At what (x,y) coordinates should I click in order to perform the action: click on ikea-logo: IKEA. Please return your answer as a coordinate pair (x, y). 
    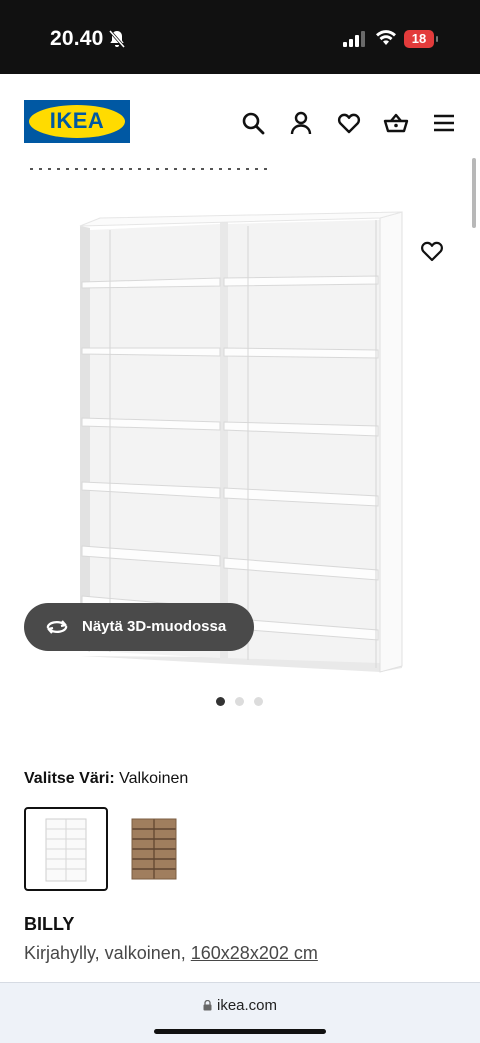
    Looking at the image, I should click on (77, 121).